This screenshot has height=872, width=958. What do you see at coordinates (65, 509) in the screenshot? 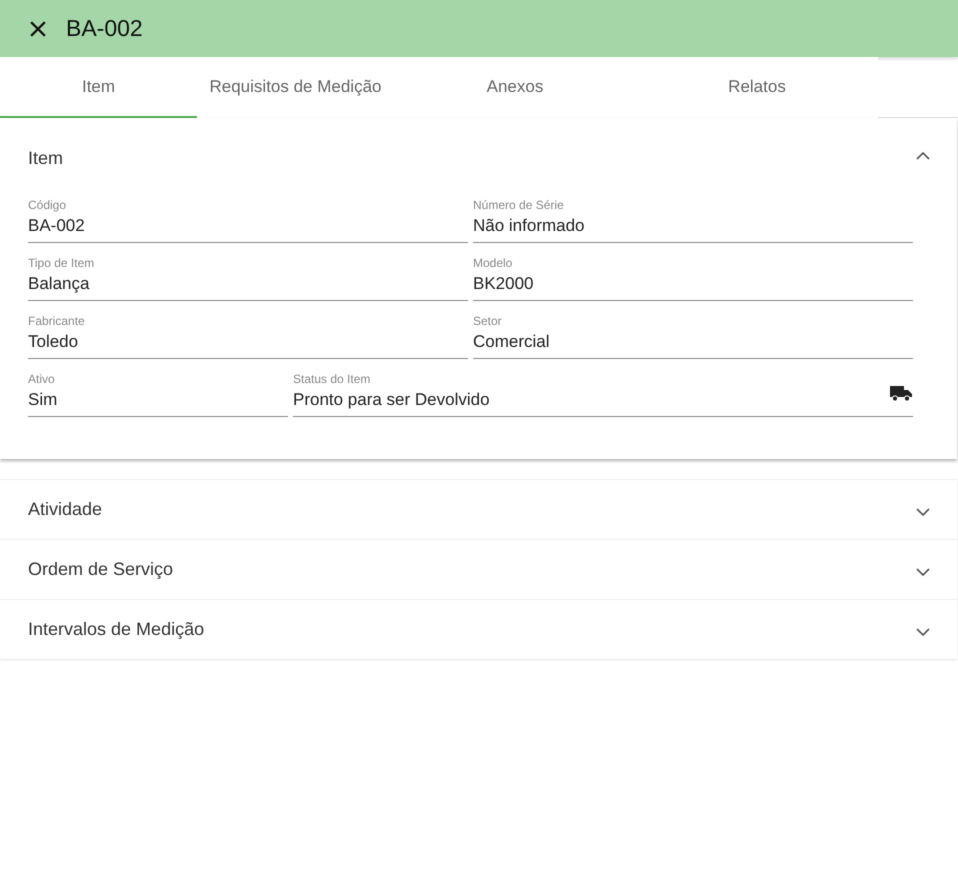
I see `panel-title: Atividade` at bounding box center [65, 509].